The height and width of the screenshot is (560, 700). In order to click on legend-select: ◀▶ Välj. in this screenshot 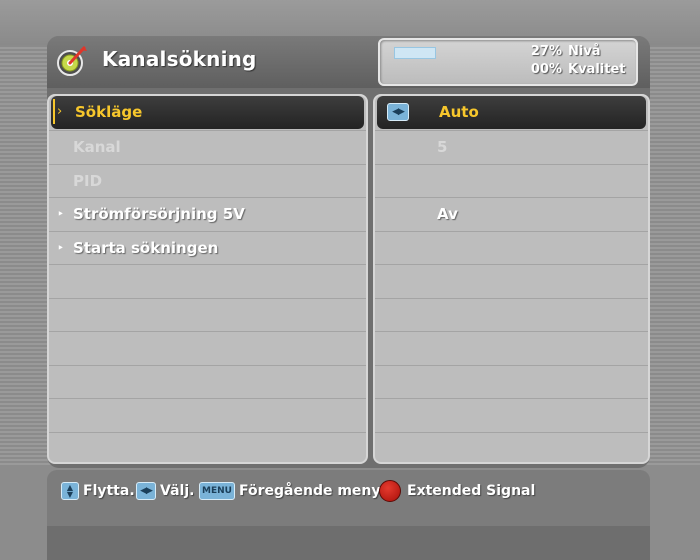, I will do `click(165, 491)`.